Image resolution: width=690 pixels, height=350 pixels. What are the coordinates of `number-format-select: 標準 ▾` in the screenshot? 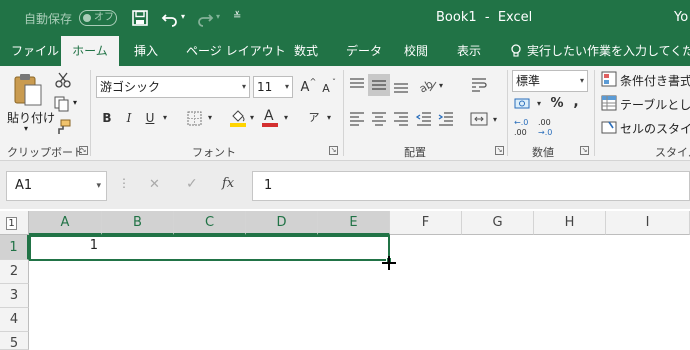 It's located at (550, 81).